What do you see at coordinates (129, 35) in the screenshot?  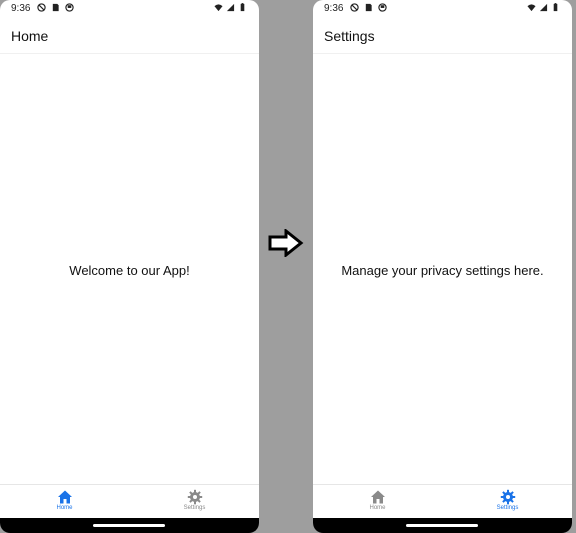 I see `app-bar: Home` at bounding box center [129, 35].